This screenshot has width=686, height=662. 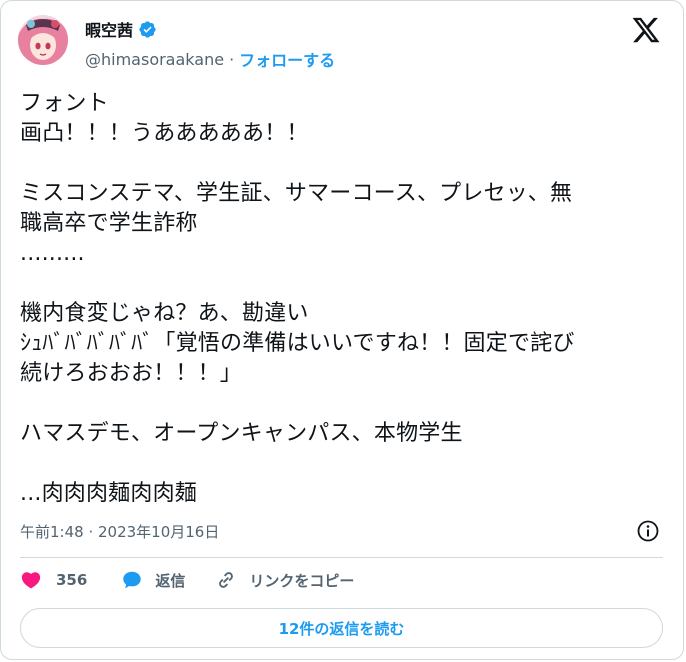 What do you see at coordinates (341, 628) in the screenshot?
I see `read-replies-button: 12件の返信を読む` at bounding box center [341, 628].